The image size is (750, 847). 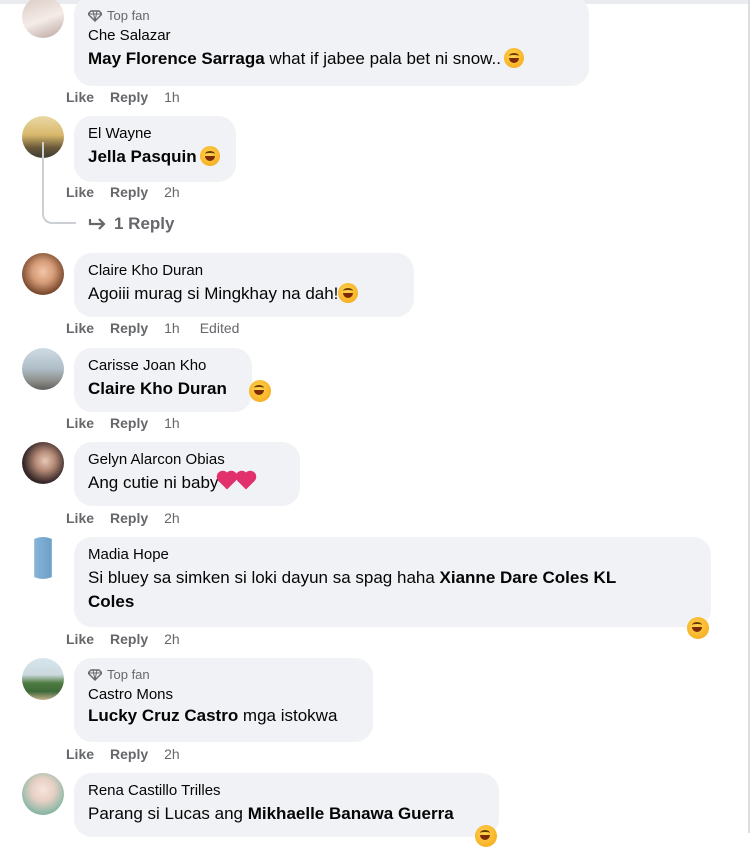 I want to click on comment-body: Ang cutie ni baby, so click(x=153, y=482).